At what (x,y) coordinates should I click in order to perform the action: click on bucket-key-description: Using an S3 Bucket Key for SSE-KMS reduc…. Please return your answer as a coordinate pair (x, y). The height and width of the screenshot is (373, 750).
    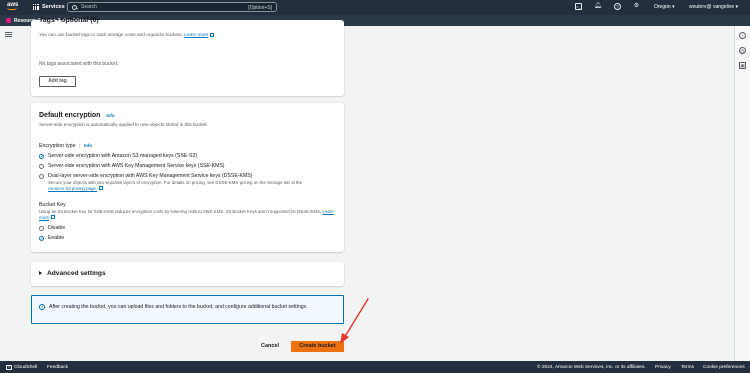
    Looking at the image, I should click on (189, 214).